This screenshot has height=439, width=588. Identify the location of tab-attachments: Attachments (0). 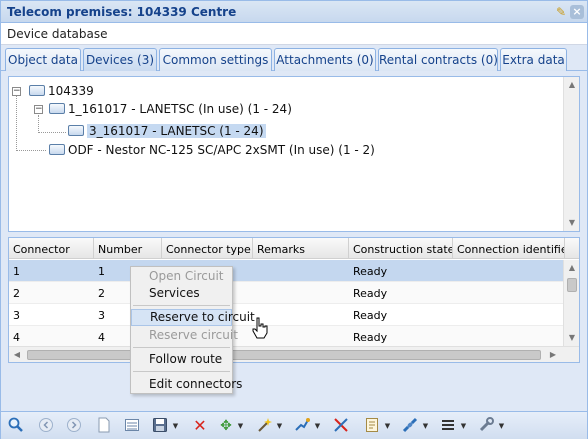
(325, 59).